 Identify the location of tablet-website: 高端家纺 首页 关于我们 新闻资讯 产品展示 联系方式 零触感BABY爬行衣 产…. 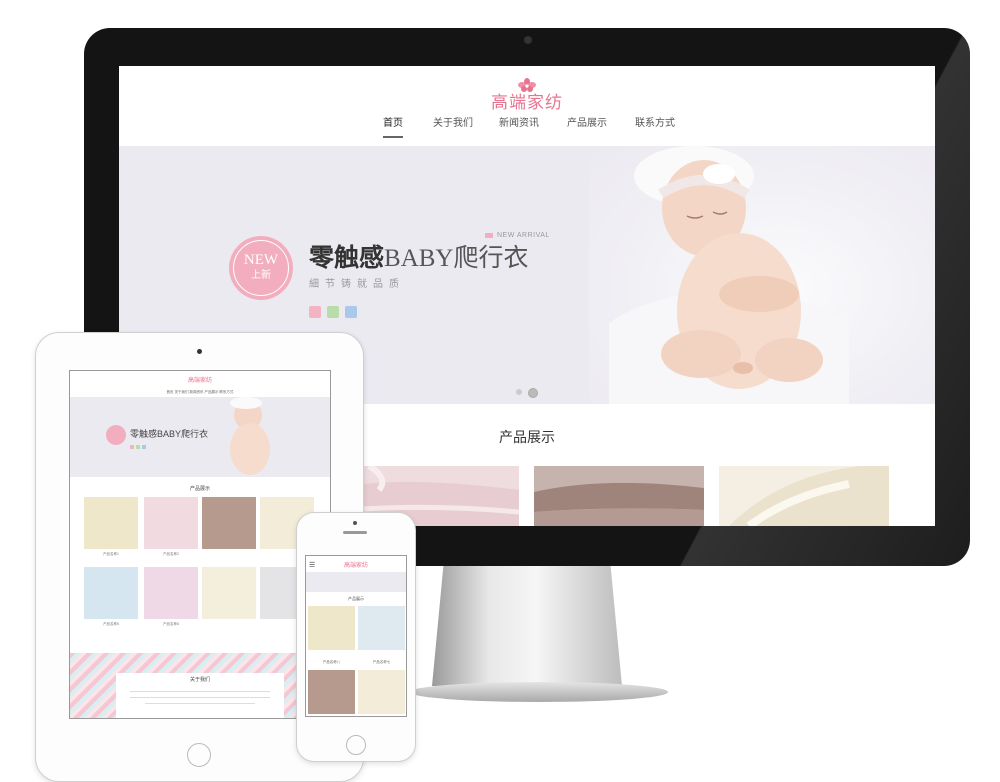
(200, 544).